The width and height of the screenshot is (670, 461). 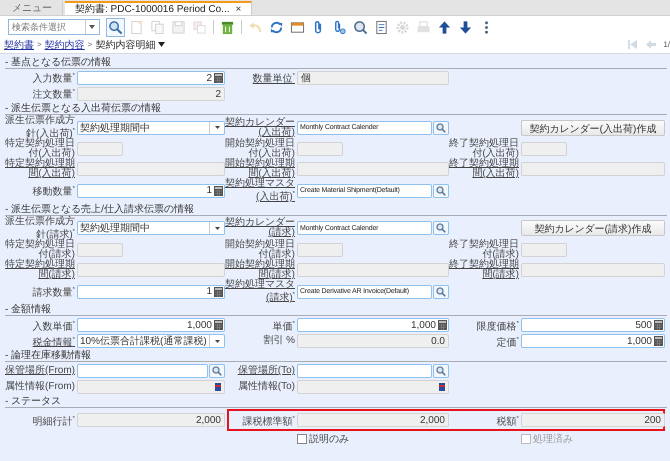 What do you see at coordinates (54, 326) in the screenshot?
I see `field-label: 入数単価$^{*}$` at bounding box center [54, 326].